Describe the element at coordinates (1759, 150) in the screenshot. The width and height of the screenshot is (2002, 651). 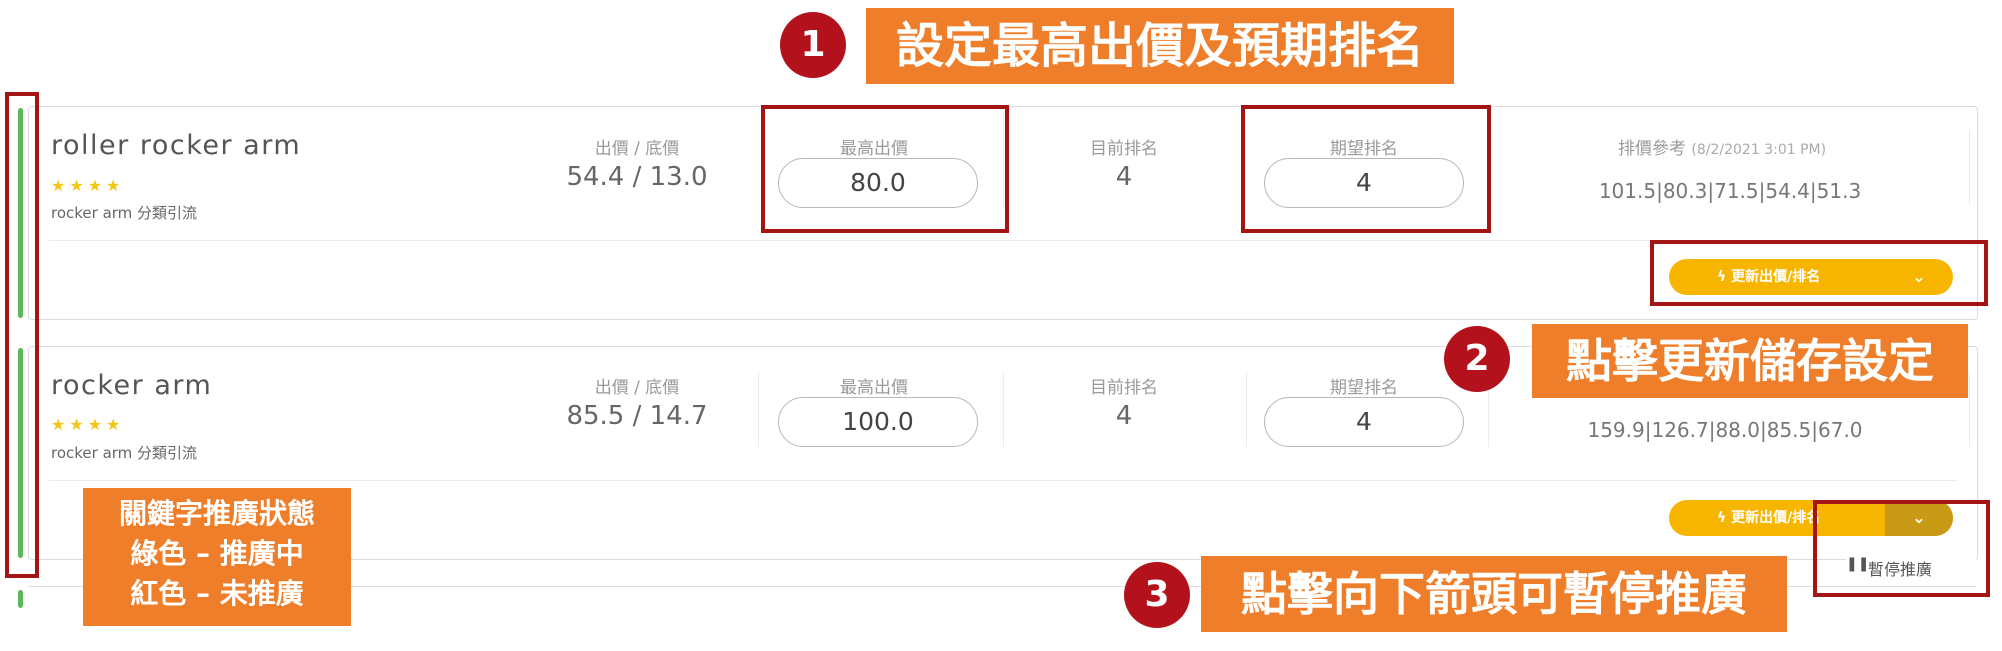
I see `bid-reference-time: (8/2/2021 3:01 PM)` at that location.